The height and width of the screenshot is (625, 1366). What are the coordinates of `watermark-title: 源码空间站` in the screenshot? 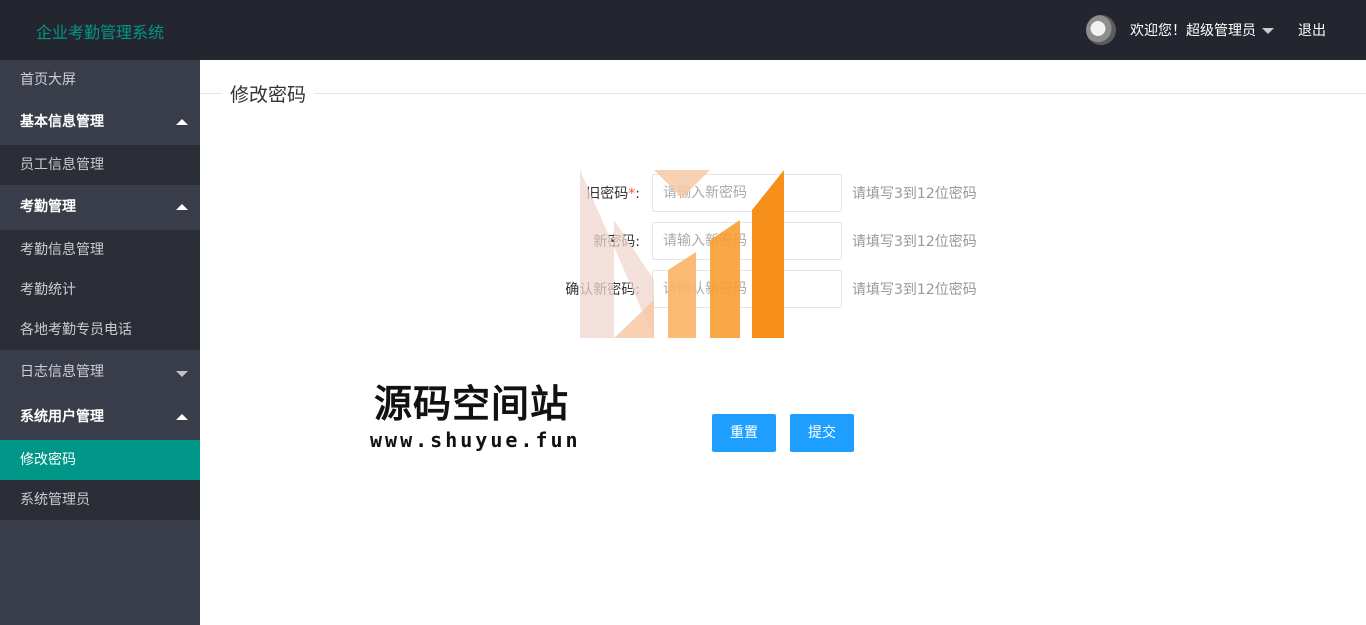 It's located at (472, 404).